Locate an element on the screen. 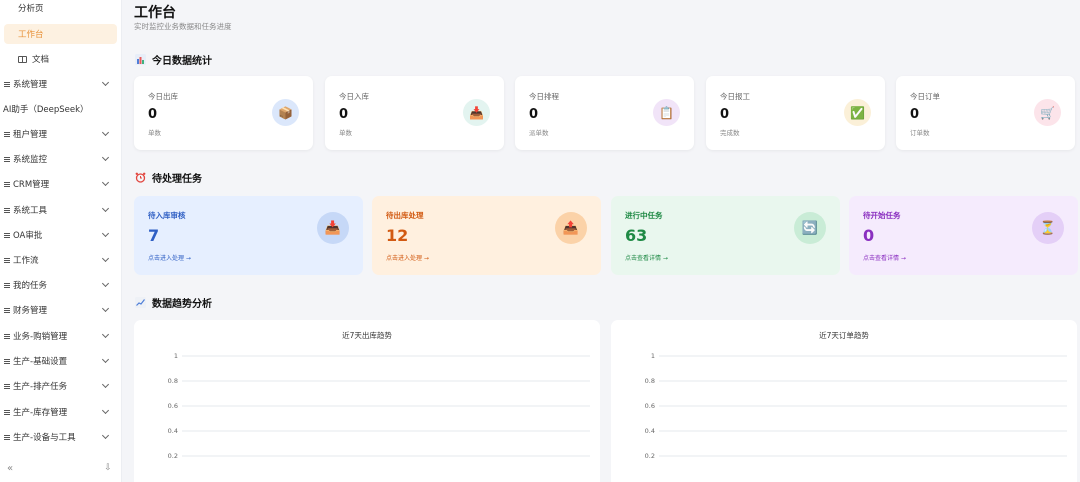 The width and height of the screenshot is (1080, 482). sidebar-item-14: 生产-基础设置 is located at coordinates (61, 361).